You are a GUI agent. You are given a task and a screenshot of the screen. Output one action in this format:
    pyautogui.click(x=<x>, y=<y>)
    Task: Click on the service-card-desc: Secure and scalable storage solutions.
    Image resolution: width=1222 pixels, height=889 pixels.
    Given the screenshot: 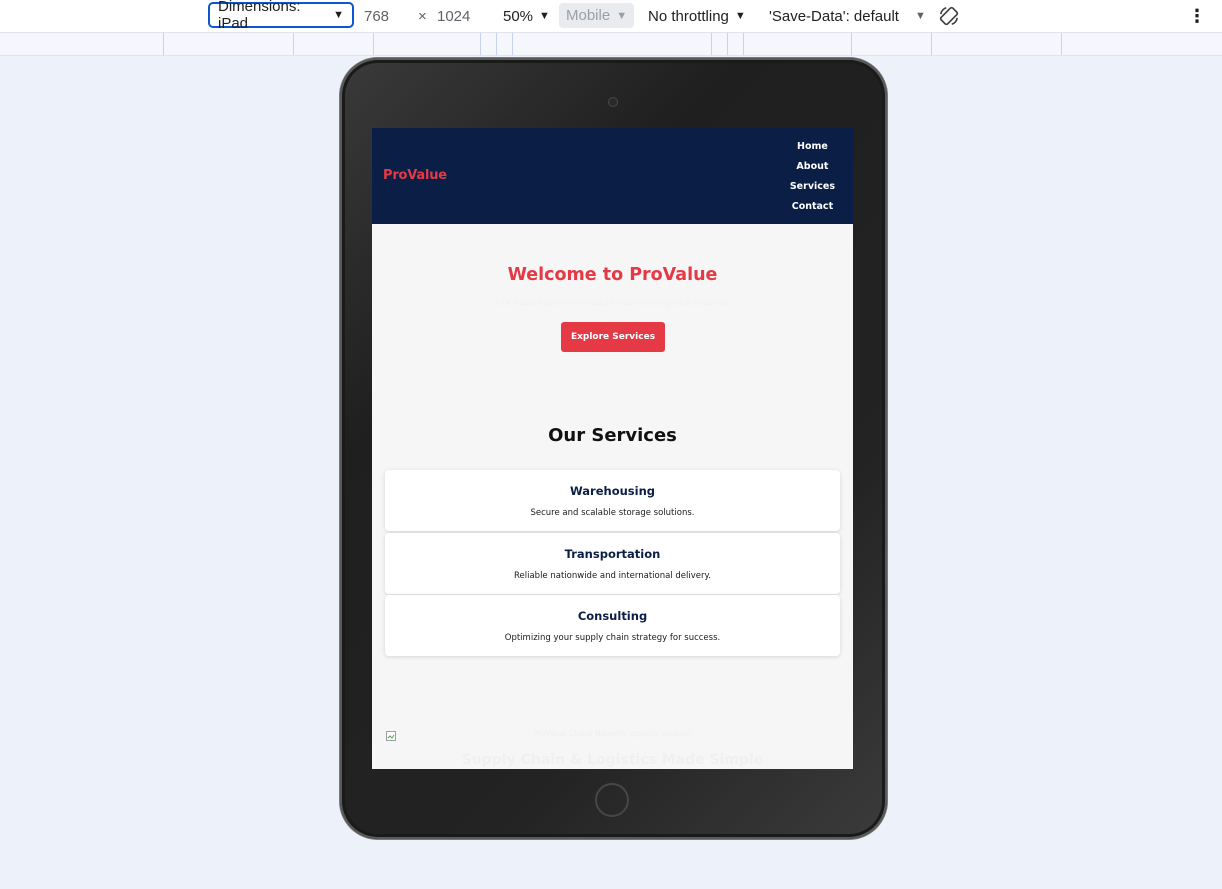 What is the action you would take?
    pyautogui.click(x=612, y=513)
    